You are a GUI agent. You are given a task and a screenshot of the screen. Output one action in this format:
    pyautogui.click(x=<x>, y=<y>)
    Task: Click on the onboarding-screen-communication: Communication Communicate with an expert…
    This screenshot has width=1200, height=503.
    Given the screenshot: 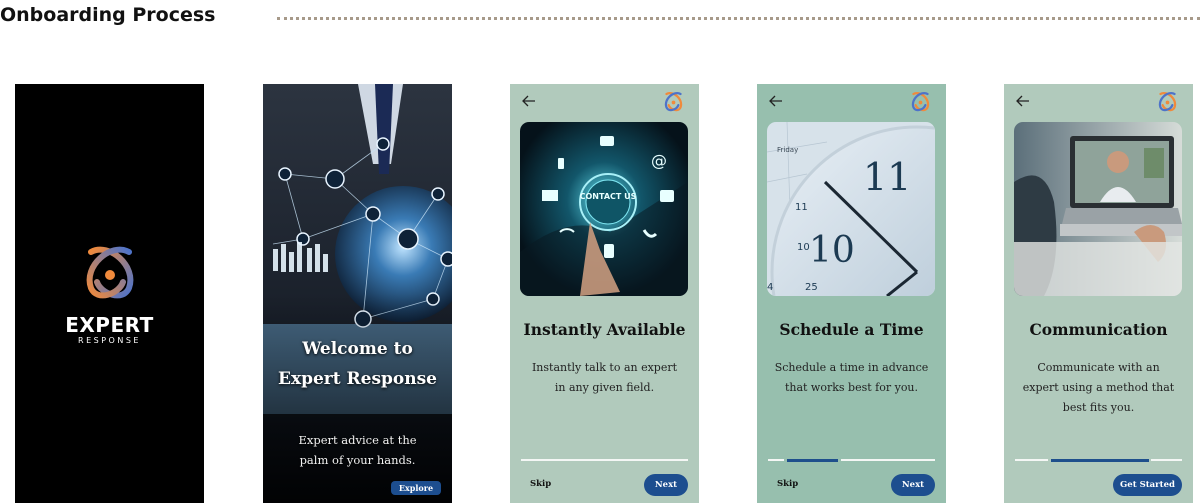 What is the action you would take?
    pyautogui.click(x=1098, y=293)
    